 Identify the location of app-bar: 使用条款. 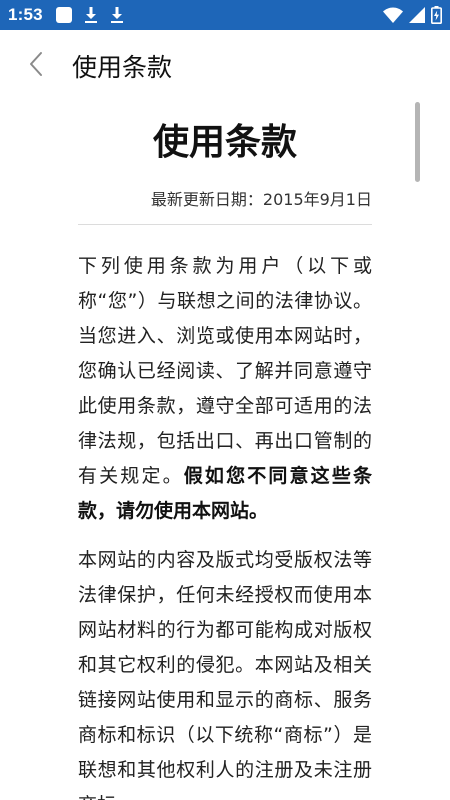
(225, 66).